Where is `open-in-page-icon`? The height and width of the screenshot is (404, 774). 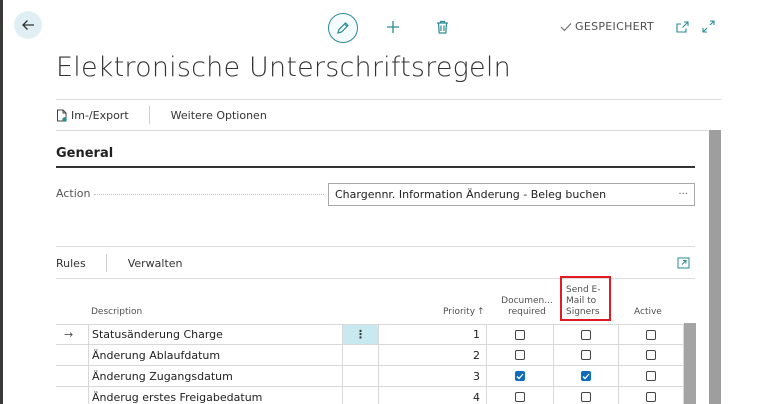 open-in-page-icon is located at coordinates (683, 263).